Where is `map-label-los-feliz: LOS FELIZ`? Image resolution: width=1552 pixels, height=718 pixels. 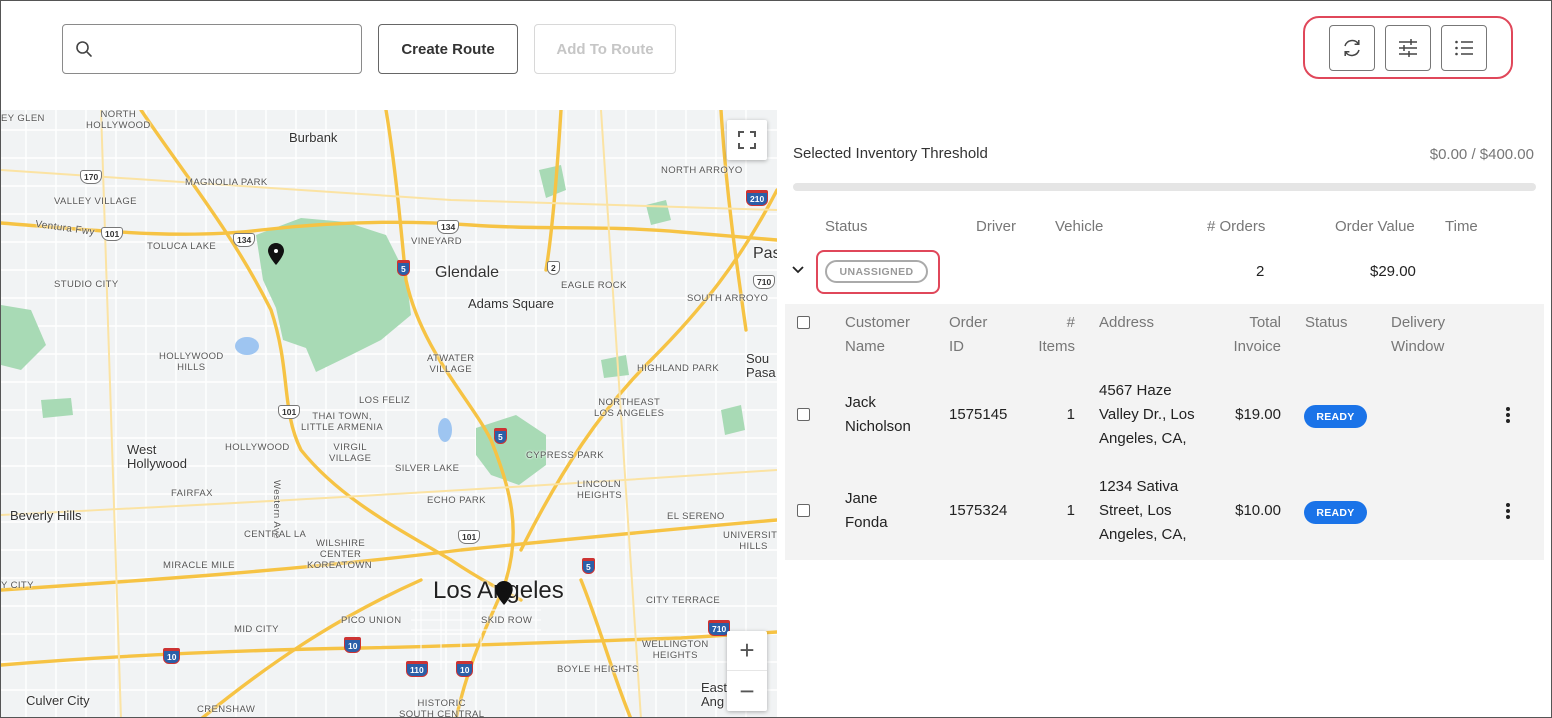
map-label-los-feliz: LOS FELIZ is located at coordinates (385, 400).